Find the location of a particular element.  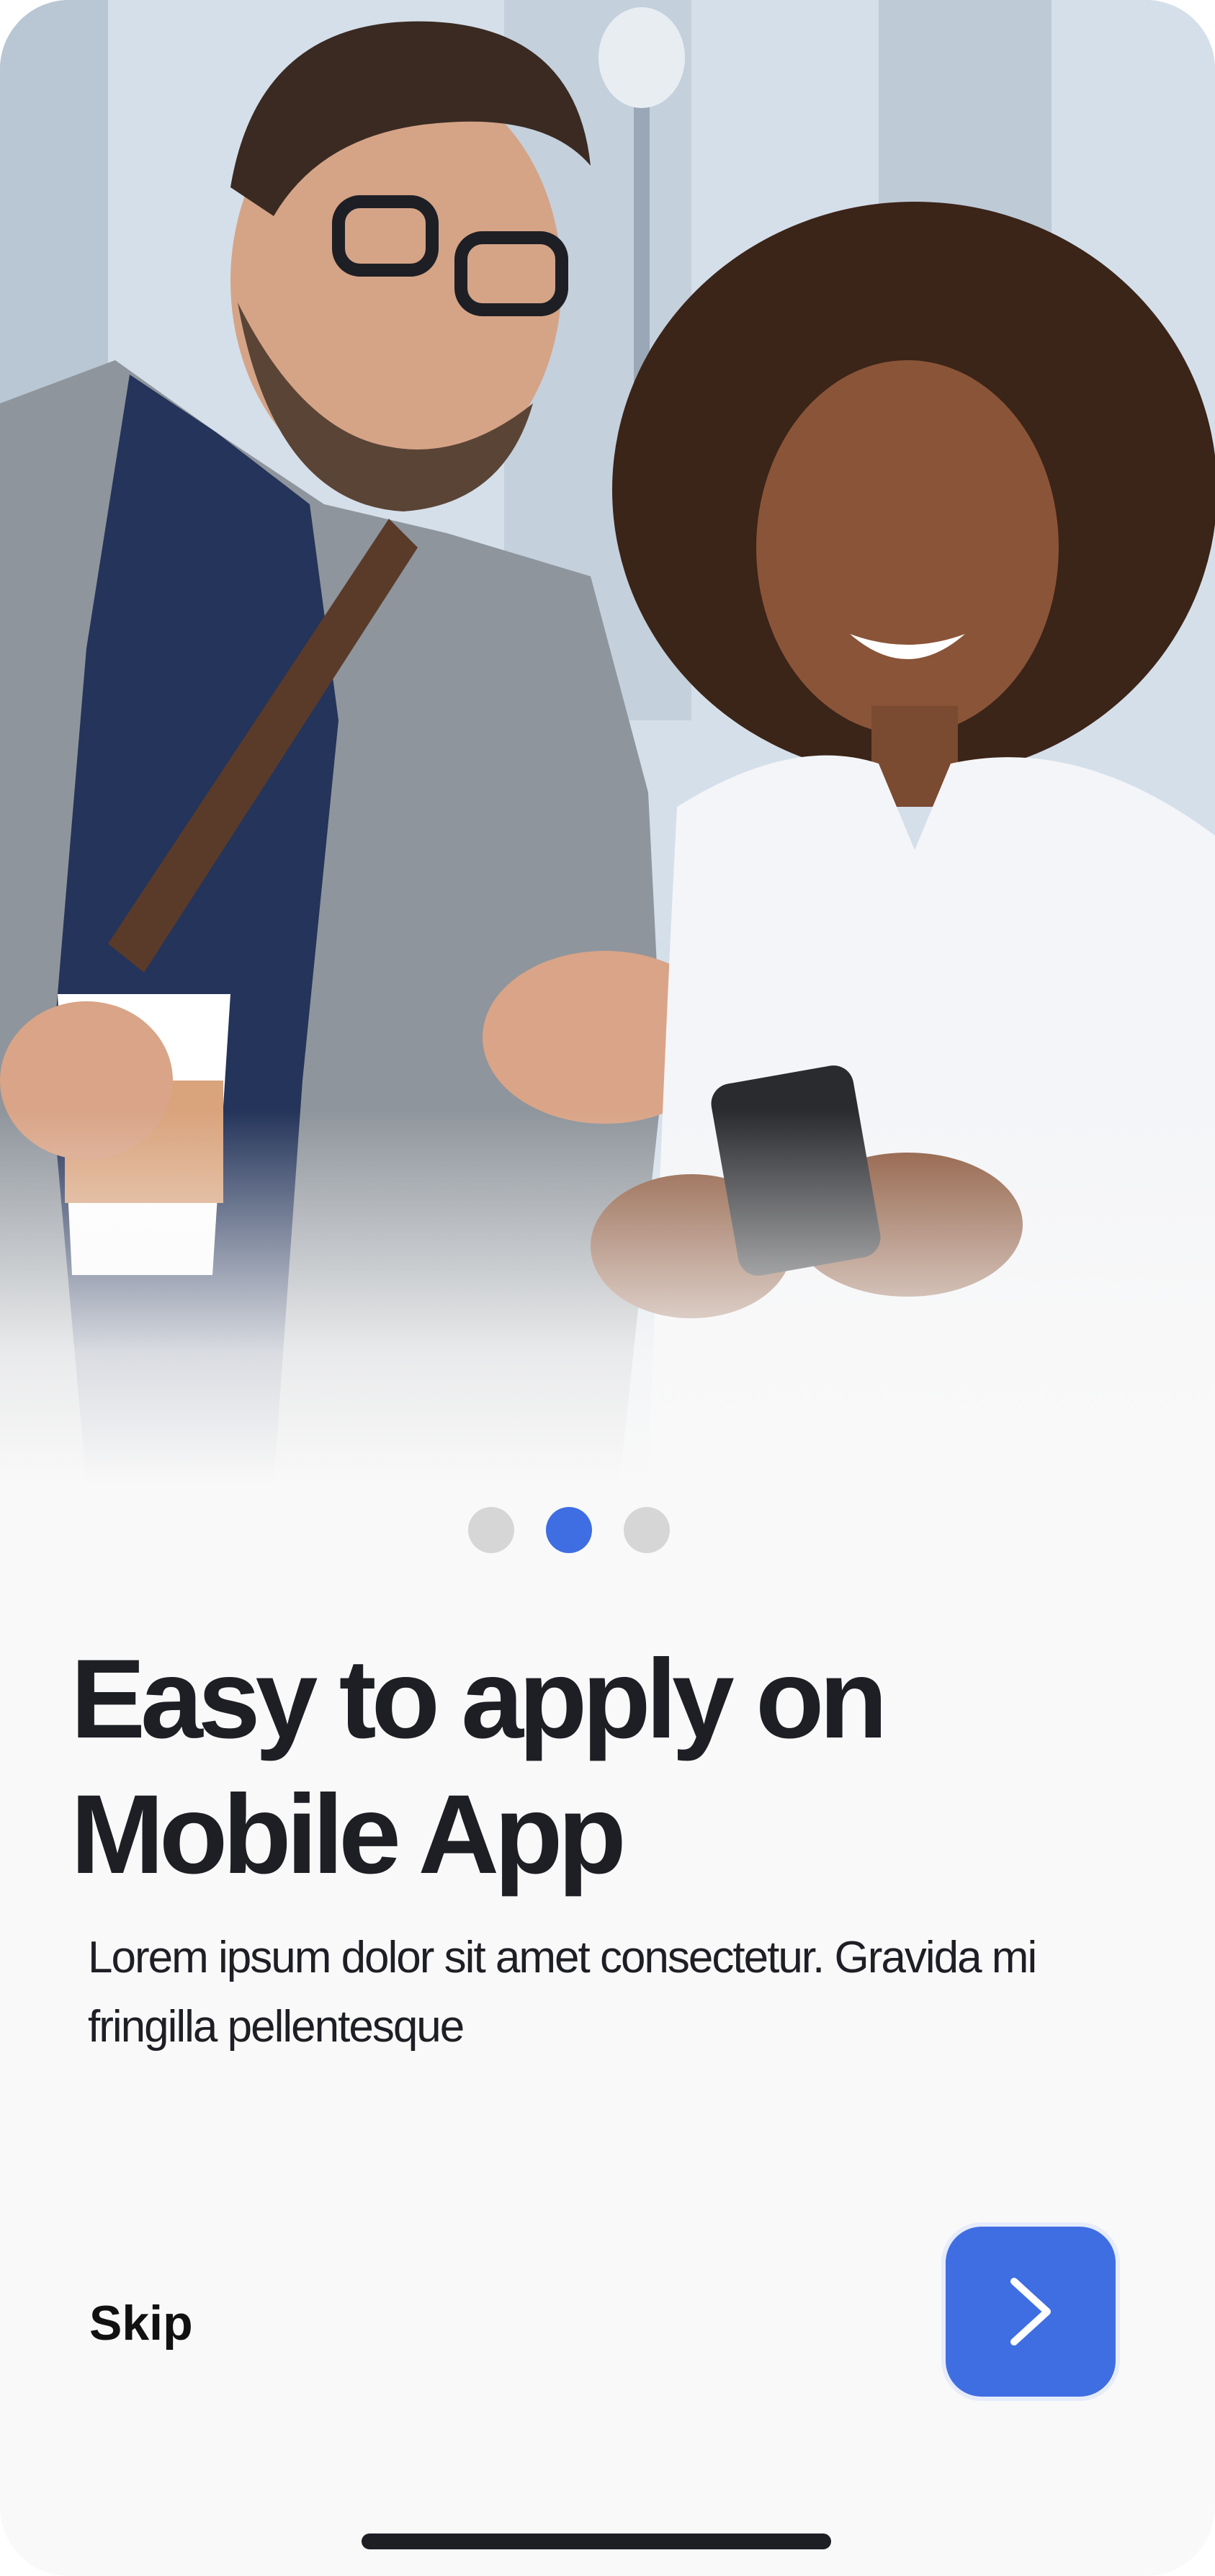

home-indicator is located at coordinates (596, 2541).